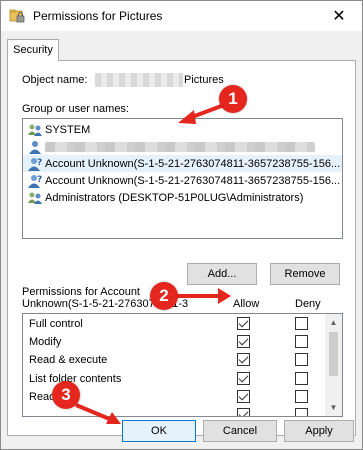  Describe the element at coordinates (233, 99) in the screenshot. I see `step-marker-1: 1` at that location.